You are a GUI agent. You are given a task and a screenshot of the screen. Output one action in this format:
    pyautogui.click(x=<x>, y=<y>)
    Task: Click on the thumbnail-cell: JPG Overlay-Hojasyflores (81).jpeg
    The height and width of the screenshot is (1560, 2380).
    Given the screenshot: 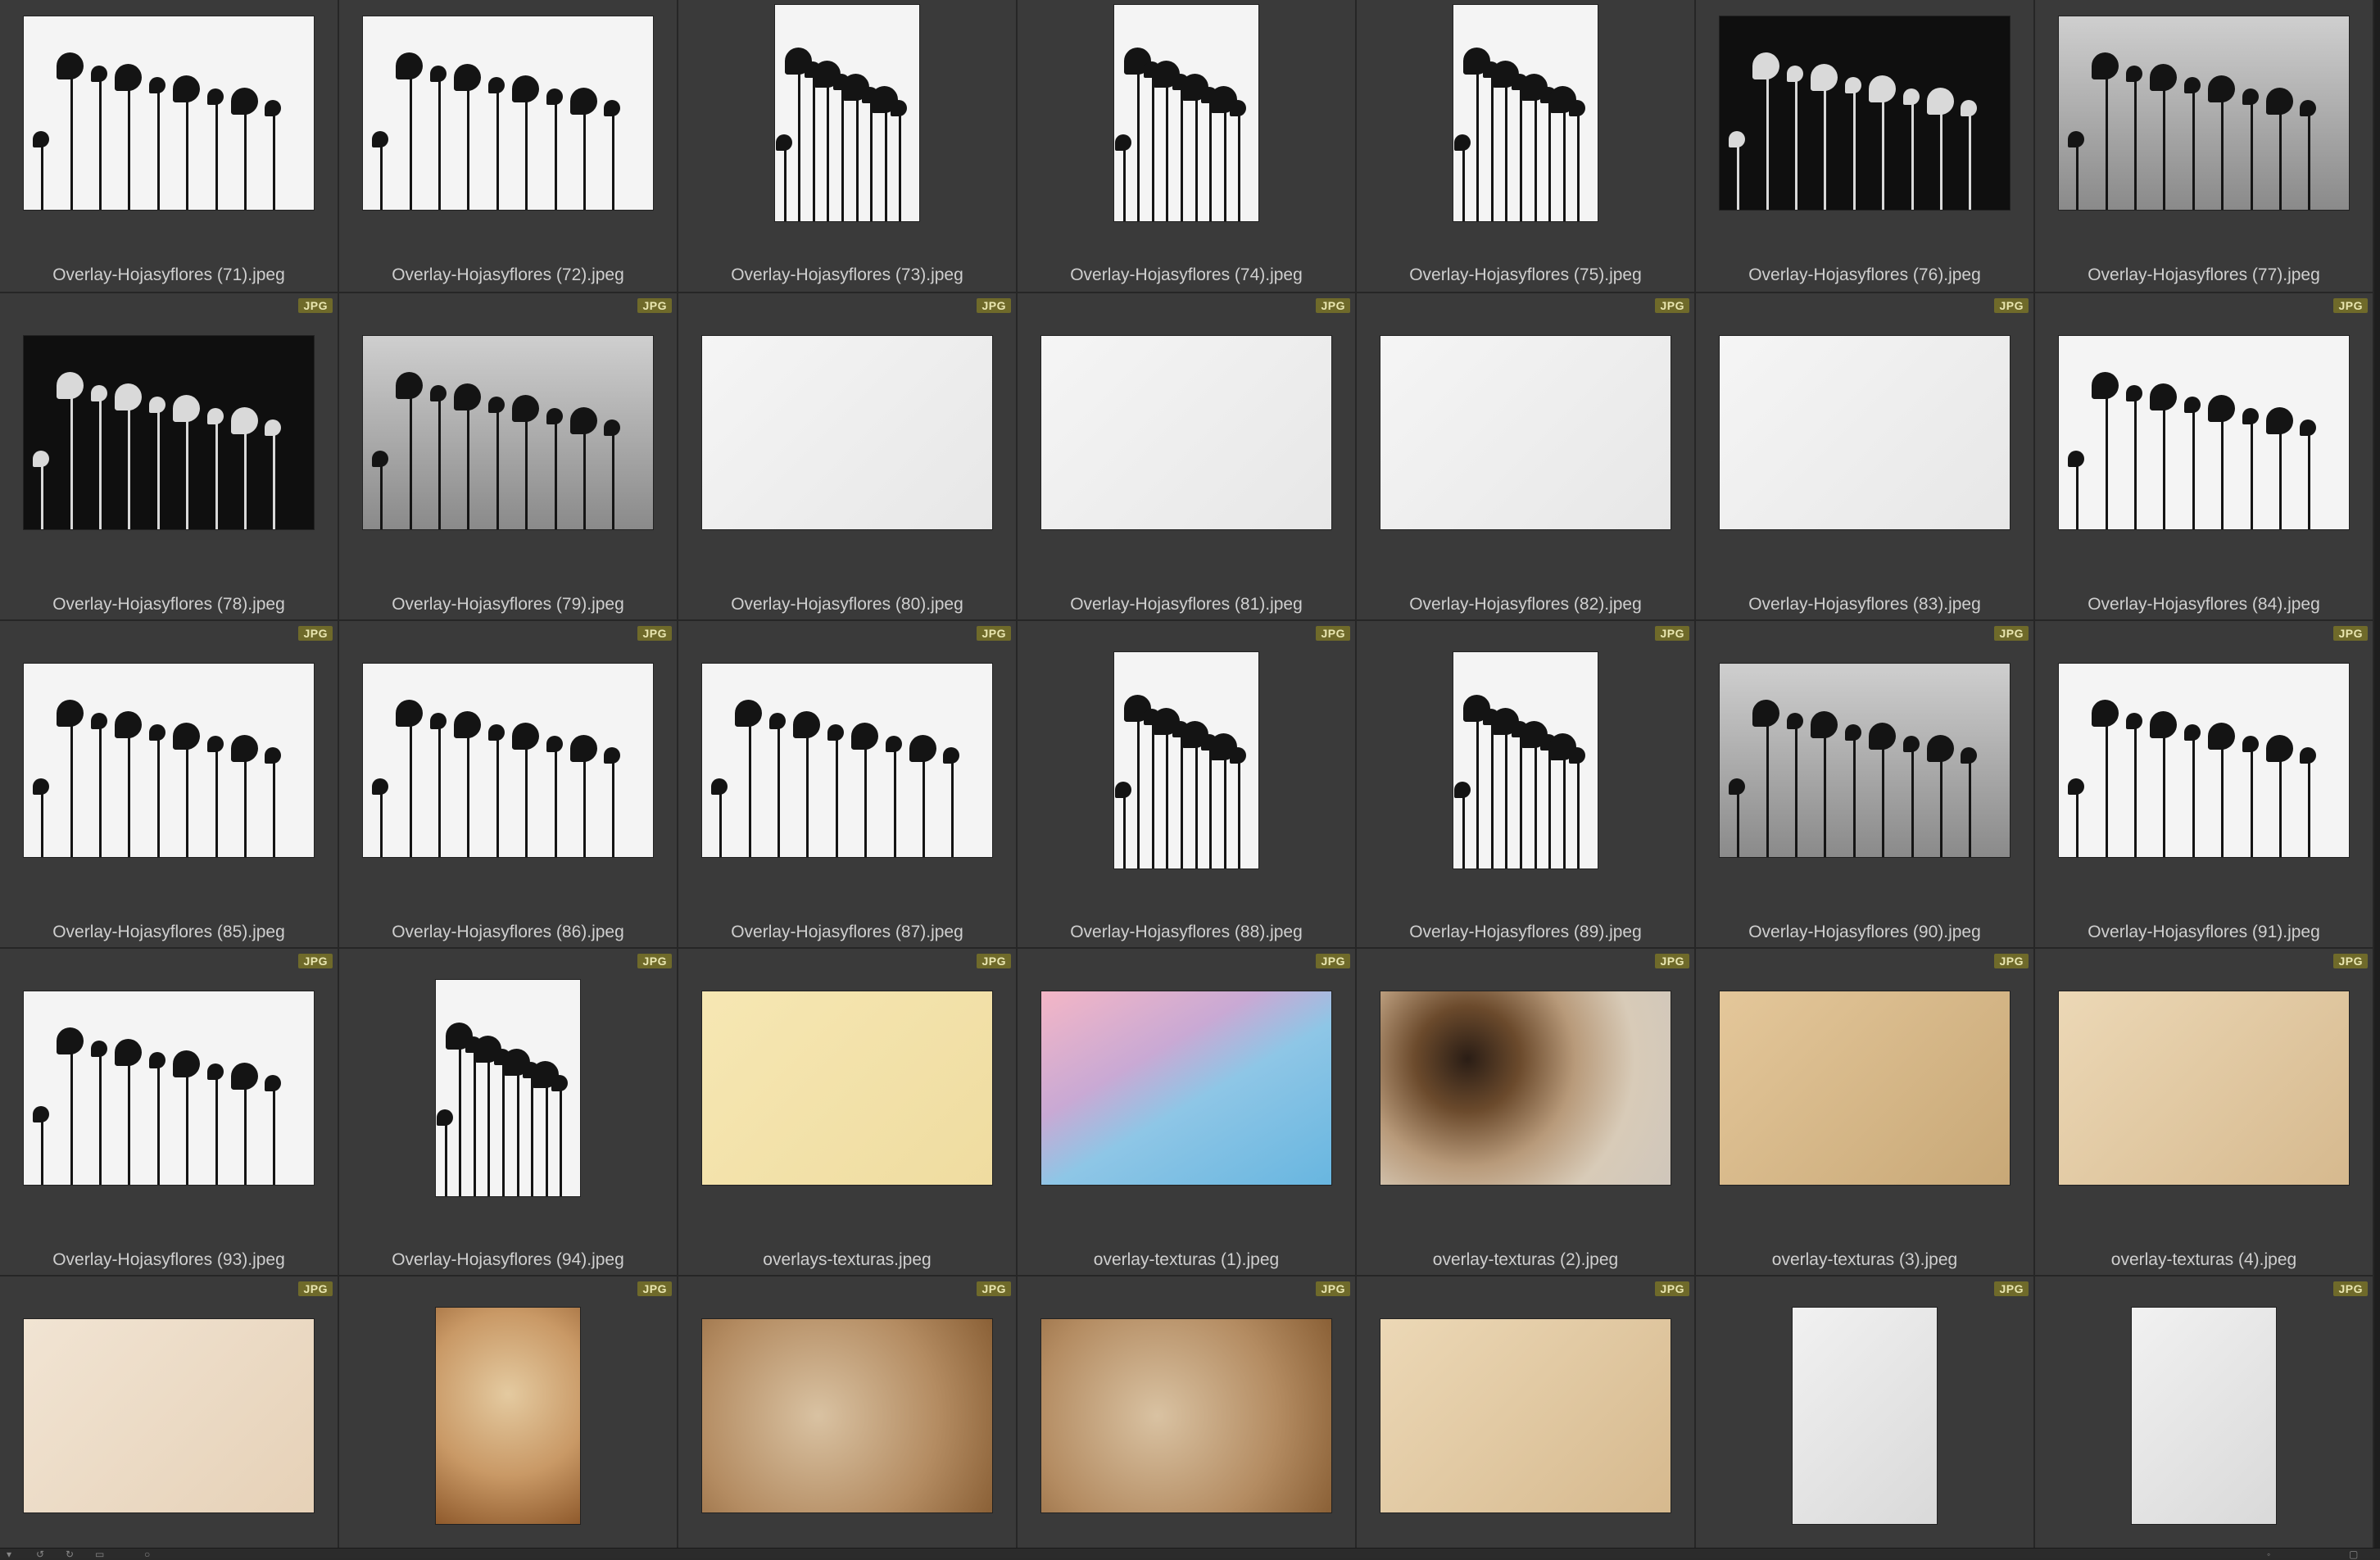 What is the action you would take?
    pyautogui.click(x=1187, y=457)
    